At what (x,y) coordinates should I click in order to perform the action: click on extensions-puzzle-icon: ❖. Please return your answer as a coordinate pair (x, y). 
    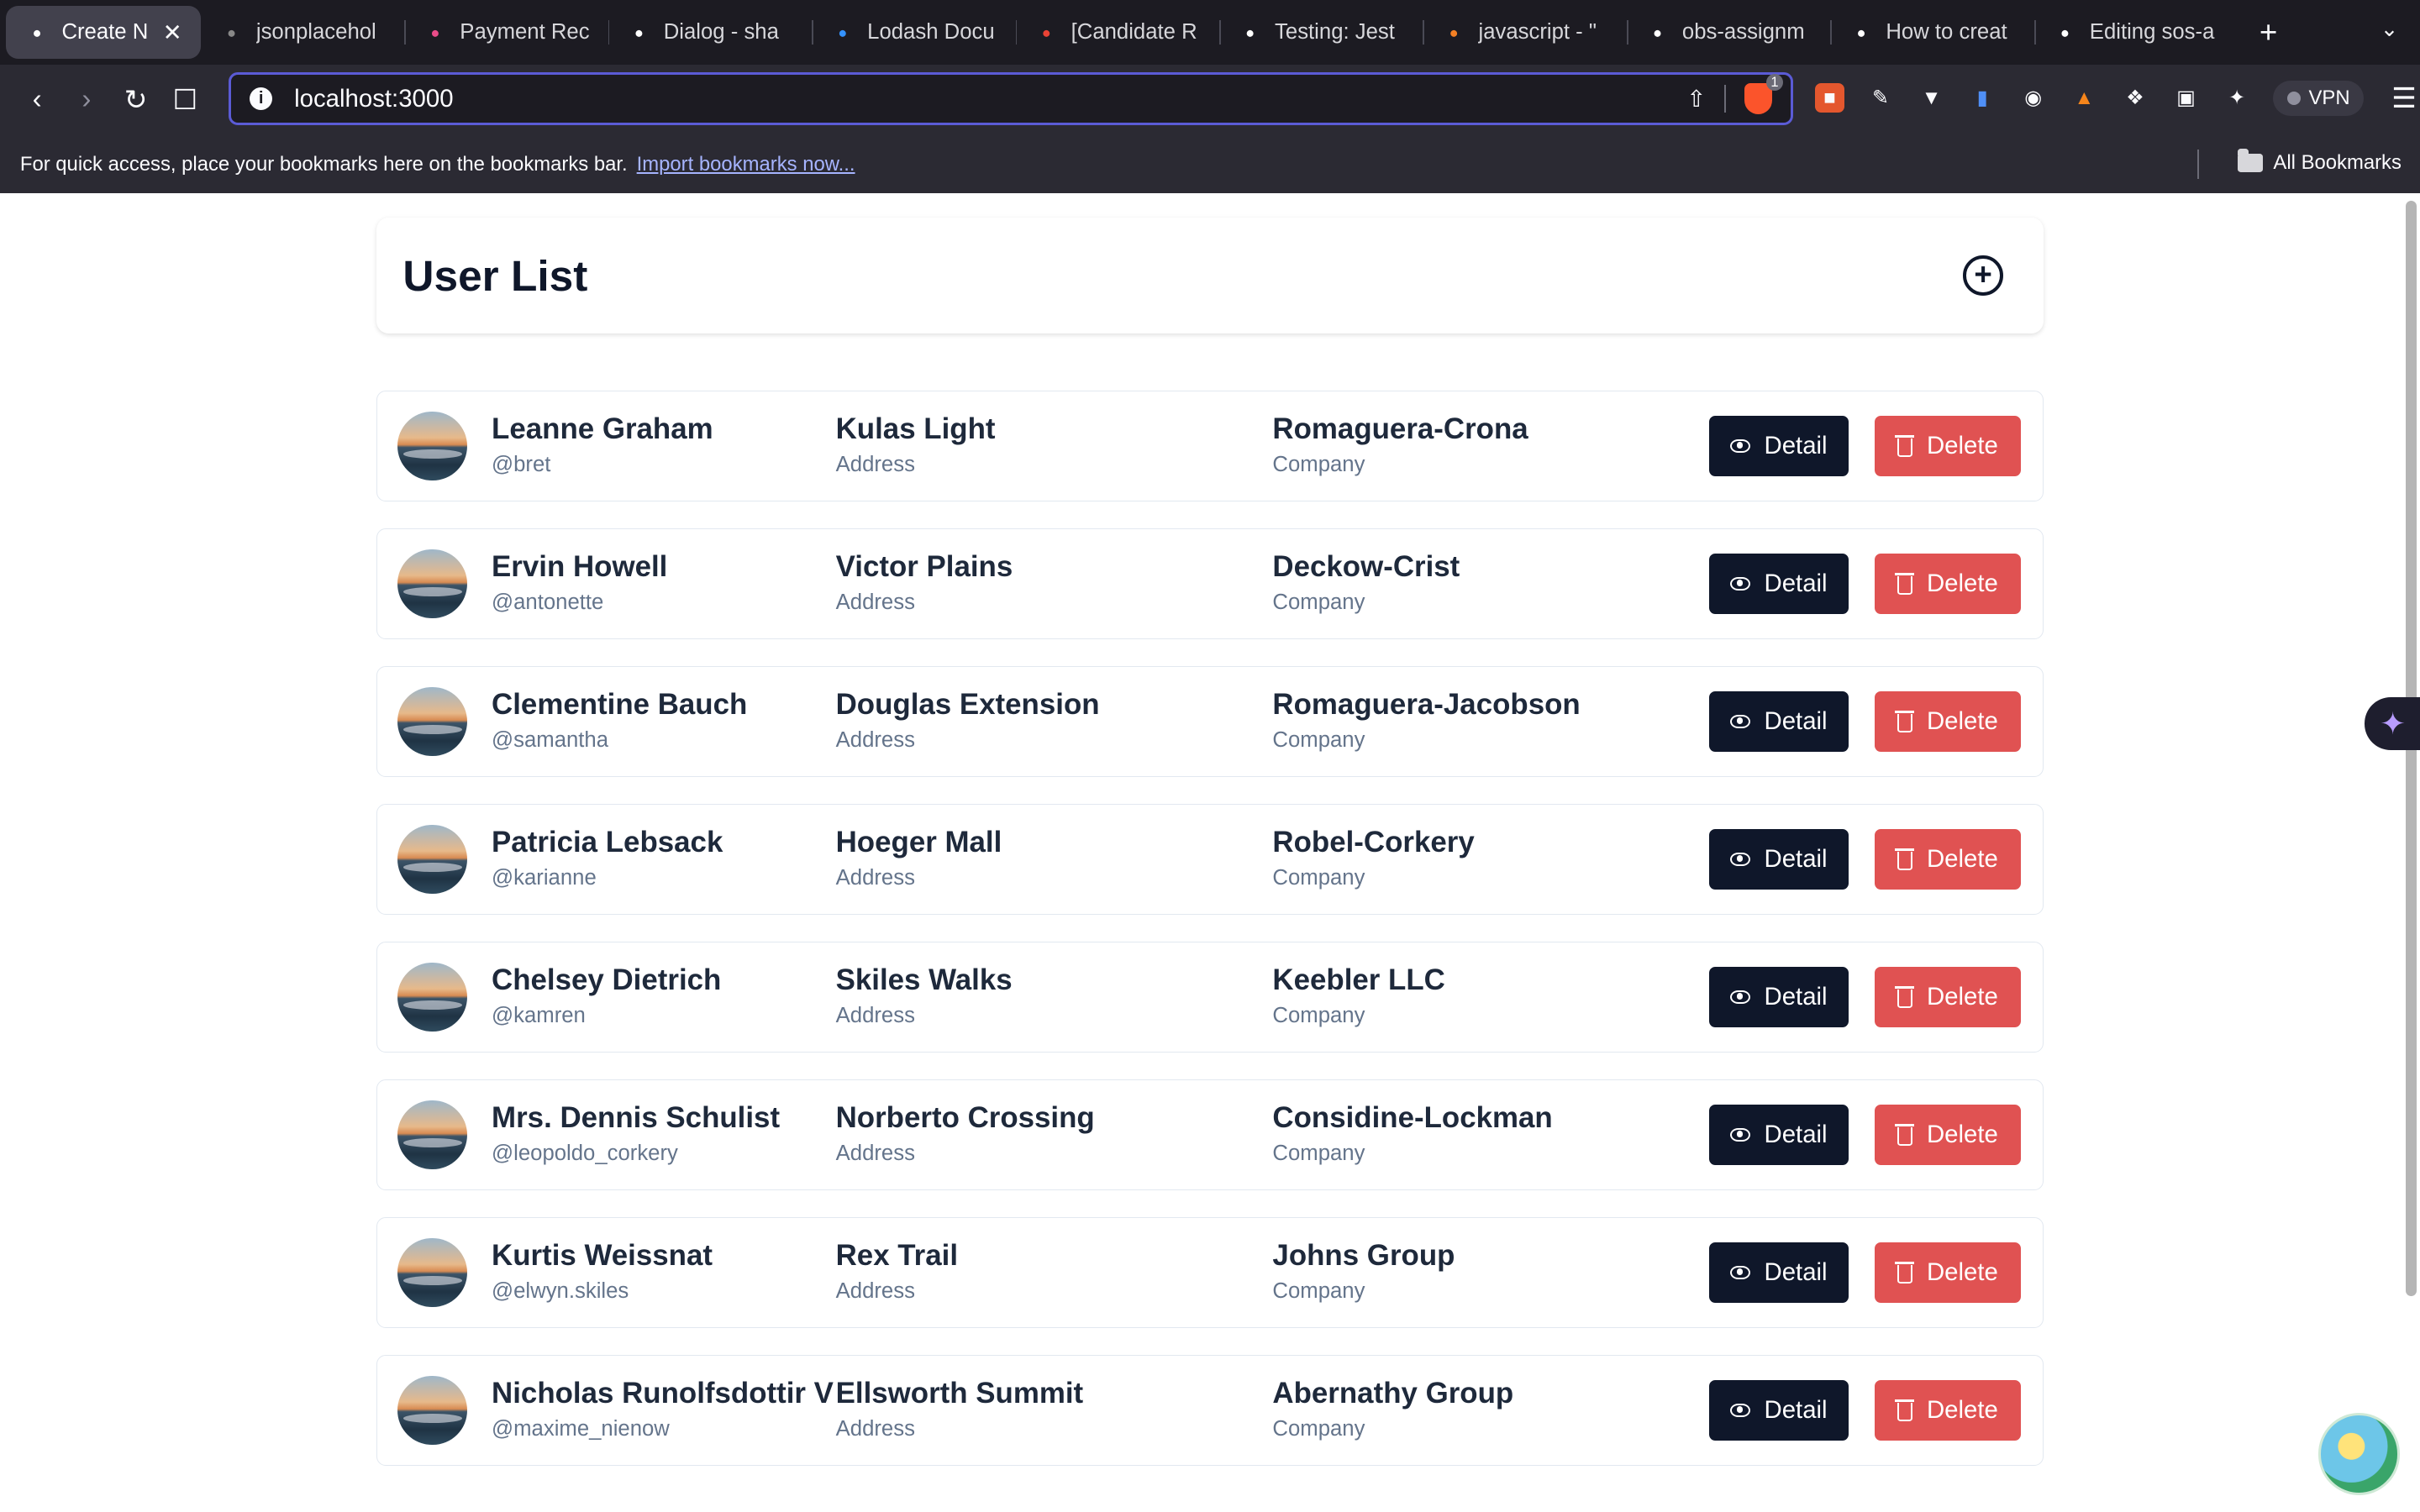
    Looking at the image, I should click on (2135, 98).